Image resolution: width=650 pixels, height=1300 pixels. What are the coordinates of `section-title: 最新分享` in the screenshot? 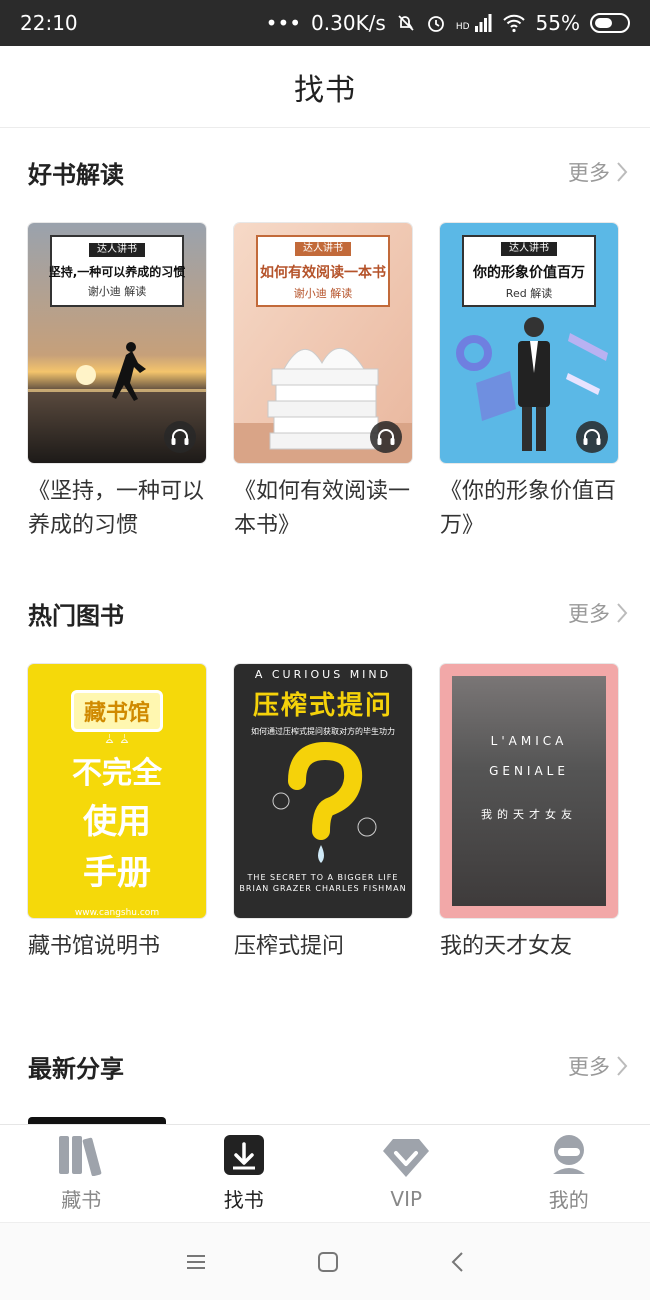 It's located at (76, 1068).